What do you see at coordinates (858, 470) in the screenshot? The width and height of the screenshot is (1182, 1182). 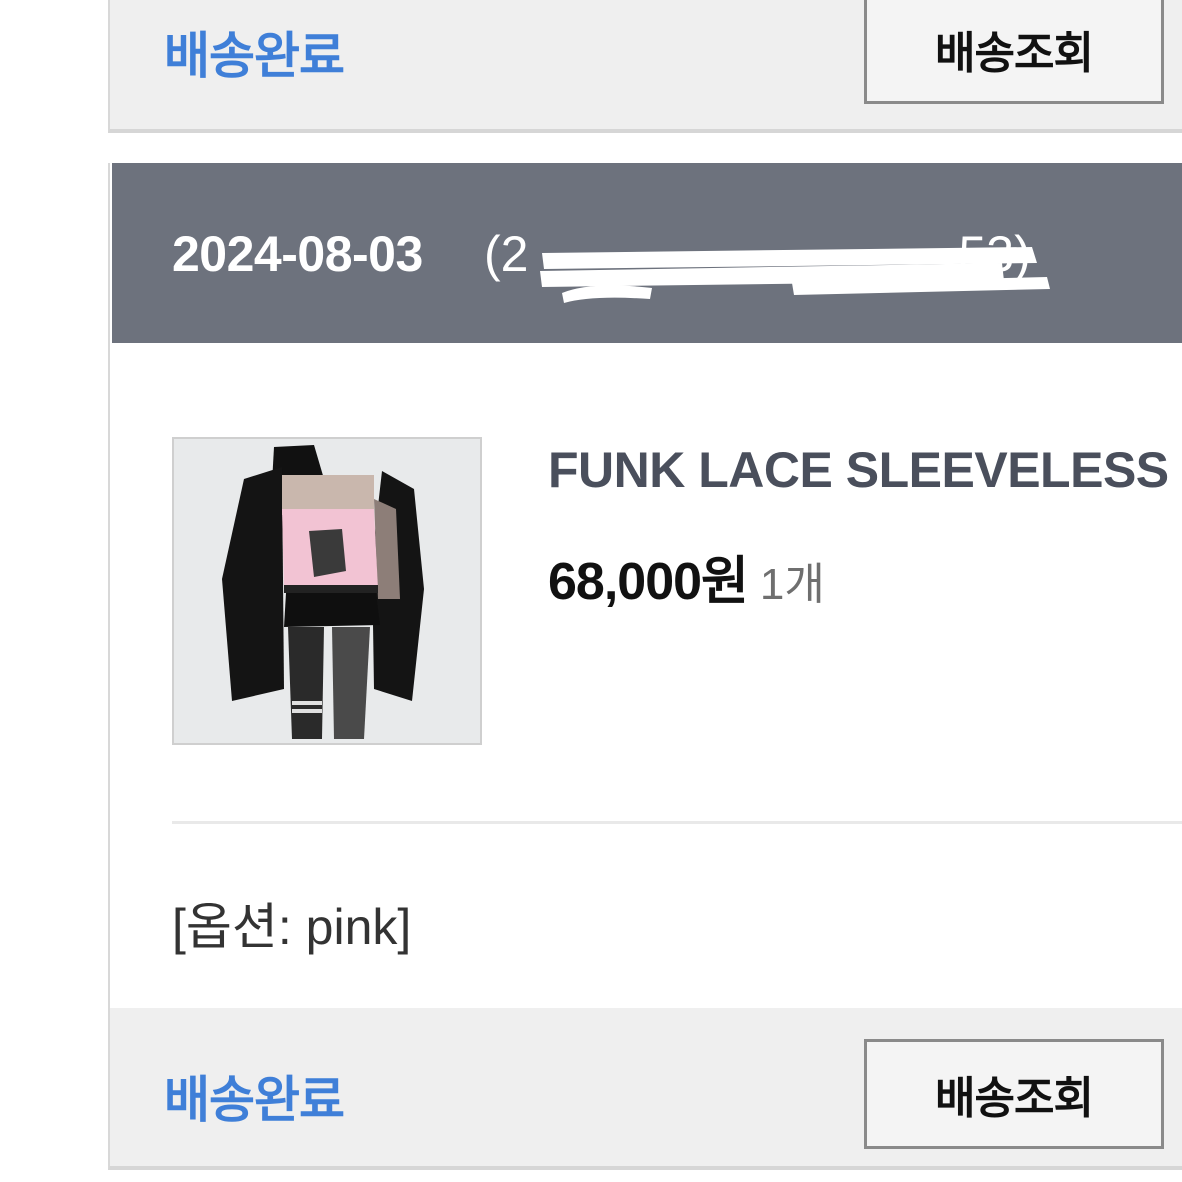 I see `product-name: FUNK LACE SLEEVELESS` at bounding box center [858, 470].